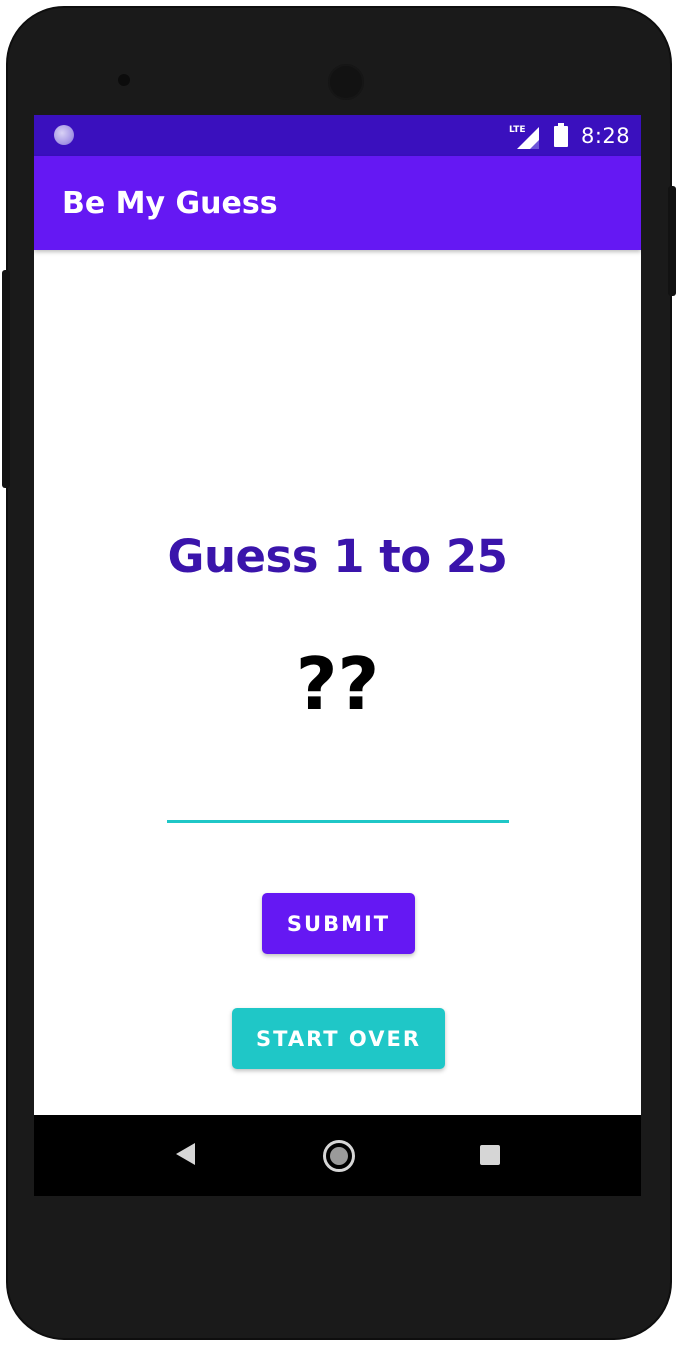 The height and width of the screenshot is (1350, 680). I want to click on signal-icon: LTE, so click(524, 137).